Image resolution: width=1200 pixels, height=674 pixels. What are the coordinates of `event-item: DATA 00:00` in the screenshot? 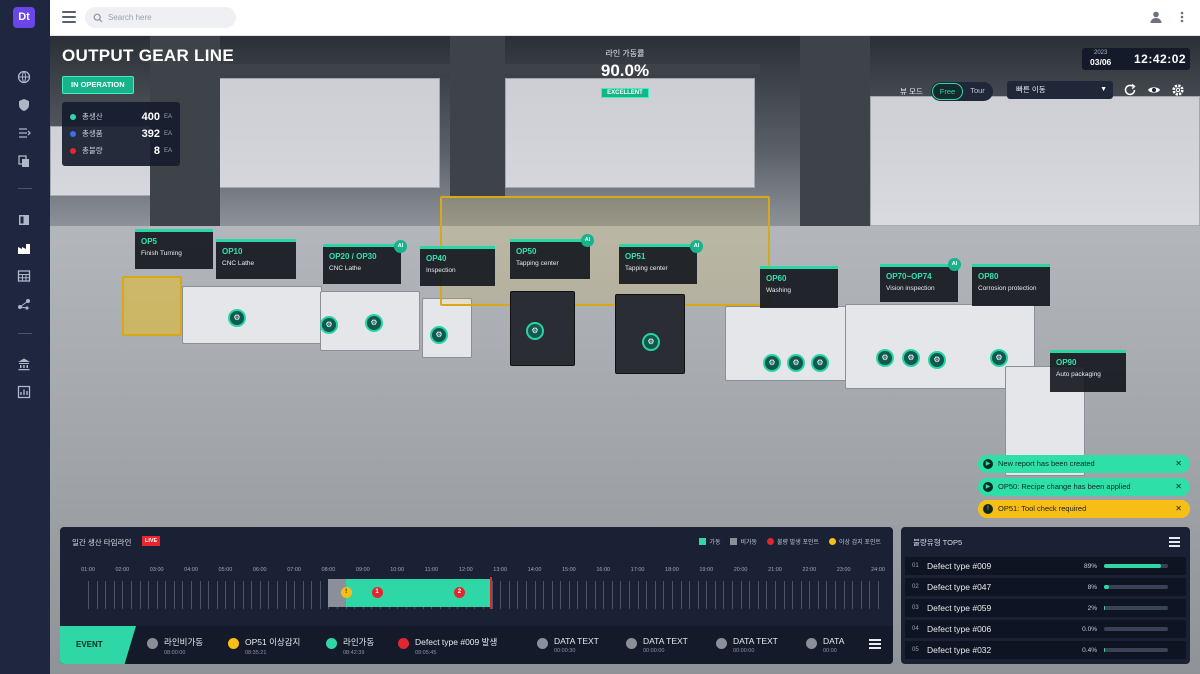 It's located at (825, 645).